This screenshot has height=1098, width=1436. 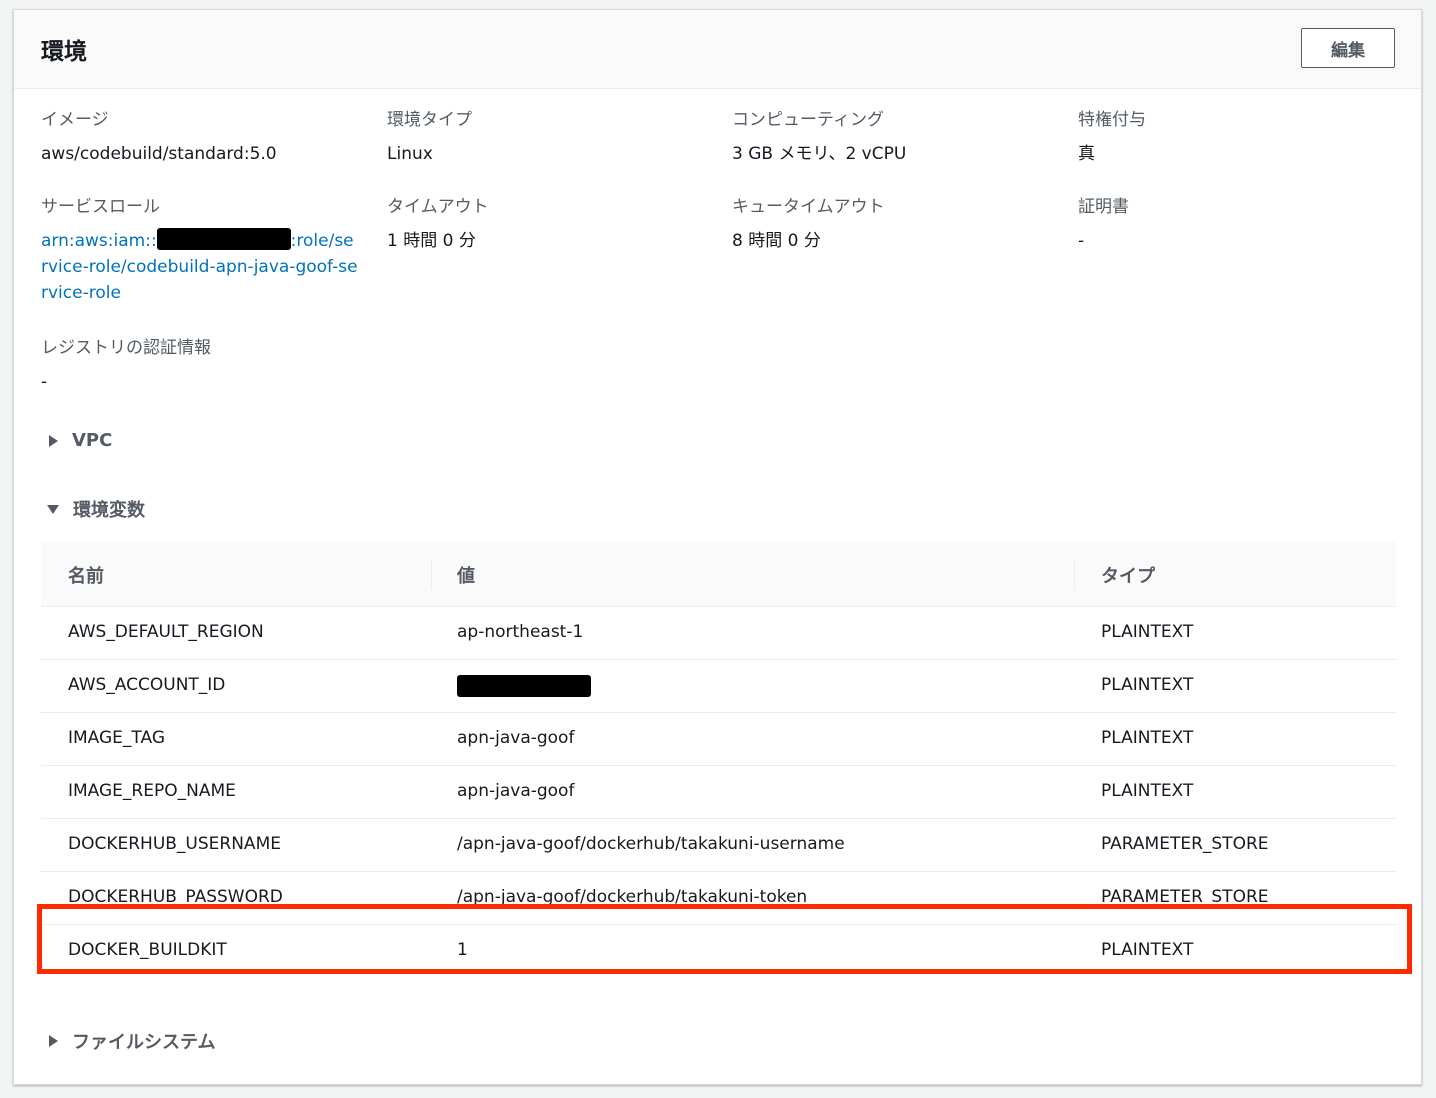 What do you see at coordinates (1086, 154) in the screenshot?
I see `field-value: 真` at bounding box center [1086, 154].